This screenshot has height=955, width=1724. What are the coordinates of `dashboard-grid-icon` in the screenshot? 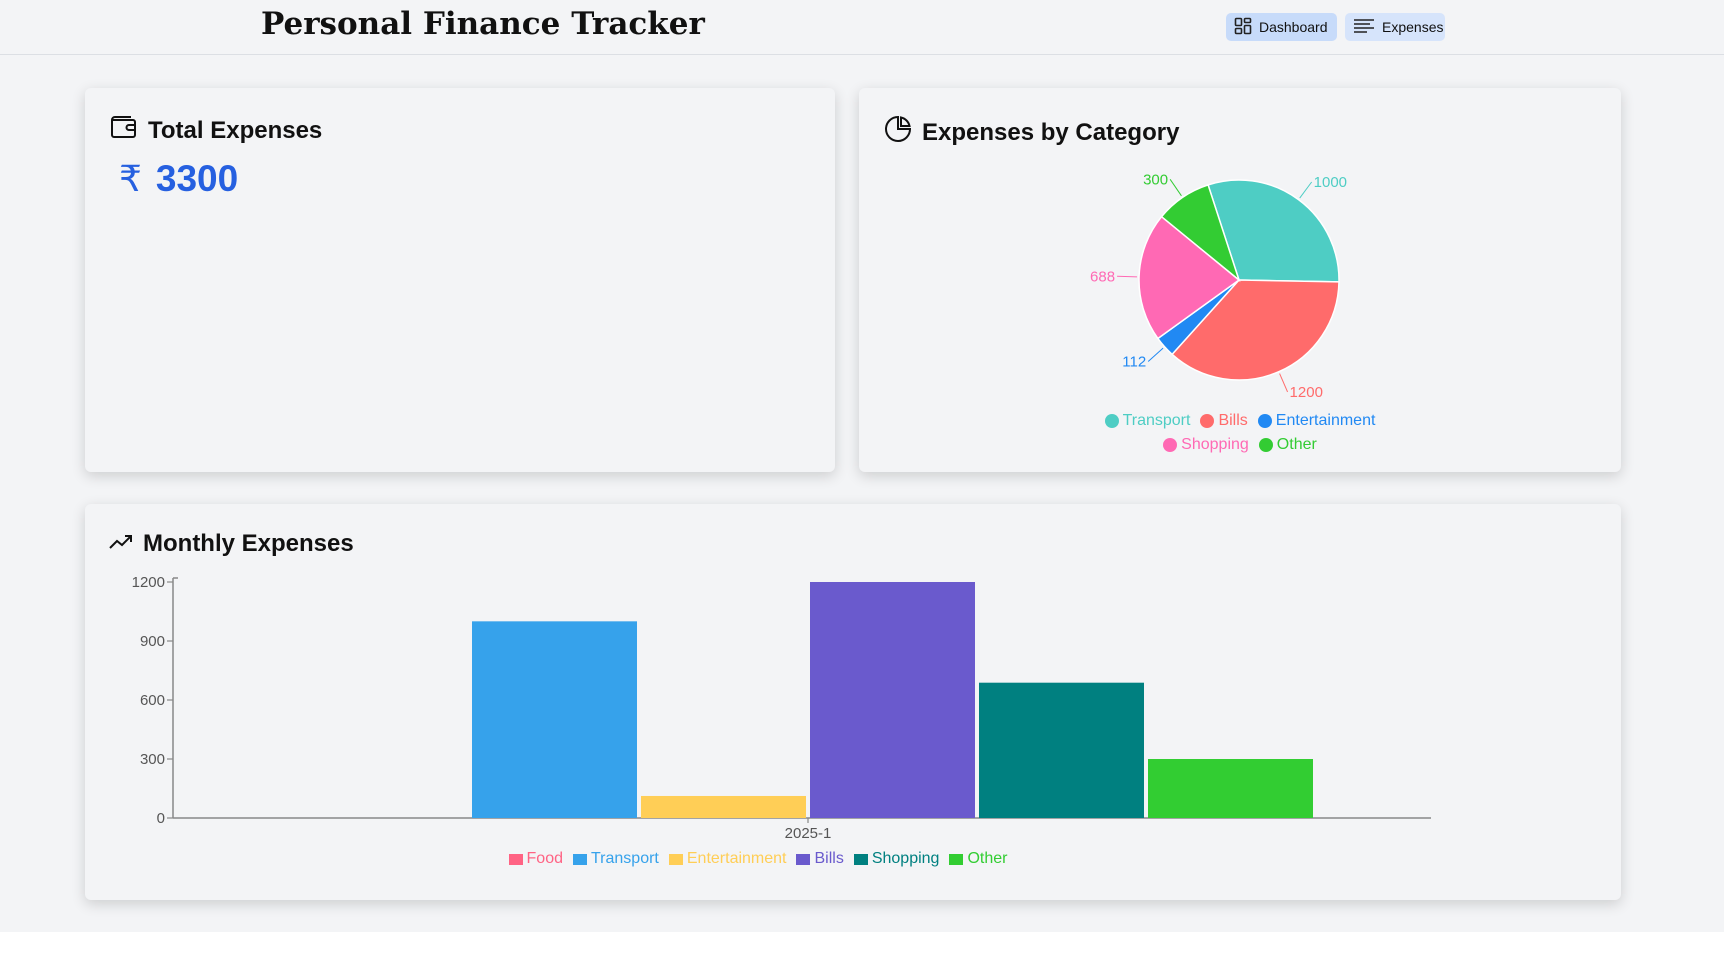 It's located at (1243, 27).